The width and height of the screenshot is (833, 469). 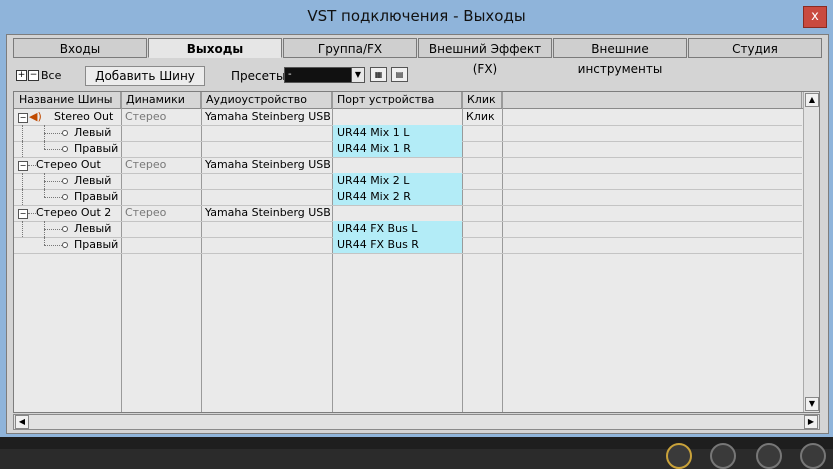 What do you see at coordinates (755, 48) in the screenshot?
I see `tab-studio: Студия` at bounding box center [755, 48].